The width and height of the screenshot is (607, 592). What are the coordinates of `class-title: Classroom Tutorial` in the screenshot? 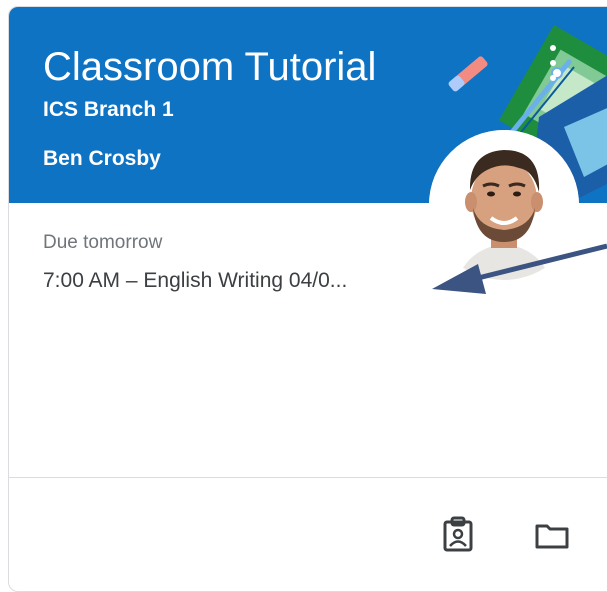 It's located at (209, 67).